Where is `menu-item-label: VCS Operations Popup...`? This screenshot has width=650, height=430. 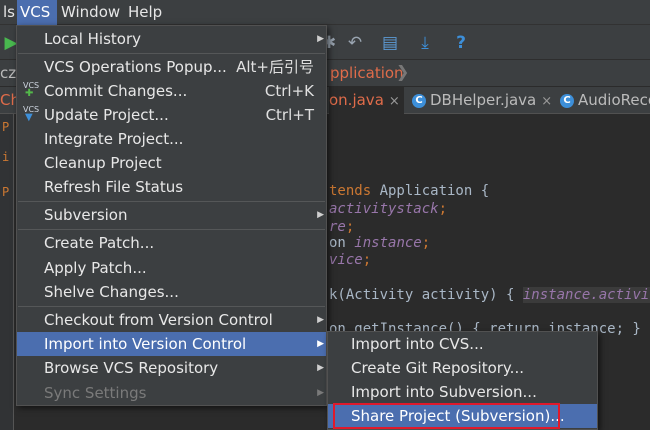
menu-item-label: VCS Operations Popup... is located at coordinates (135, 67).